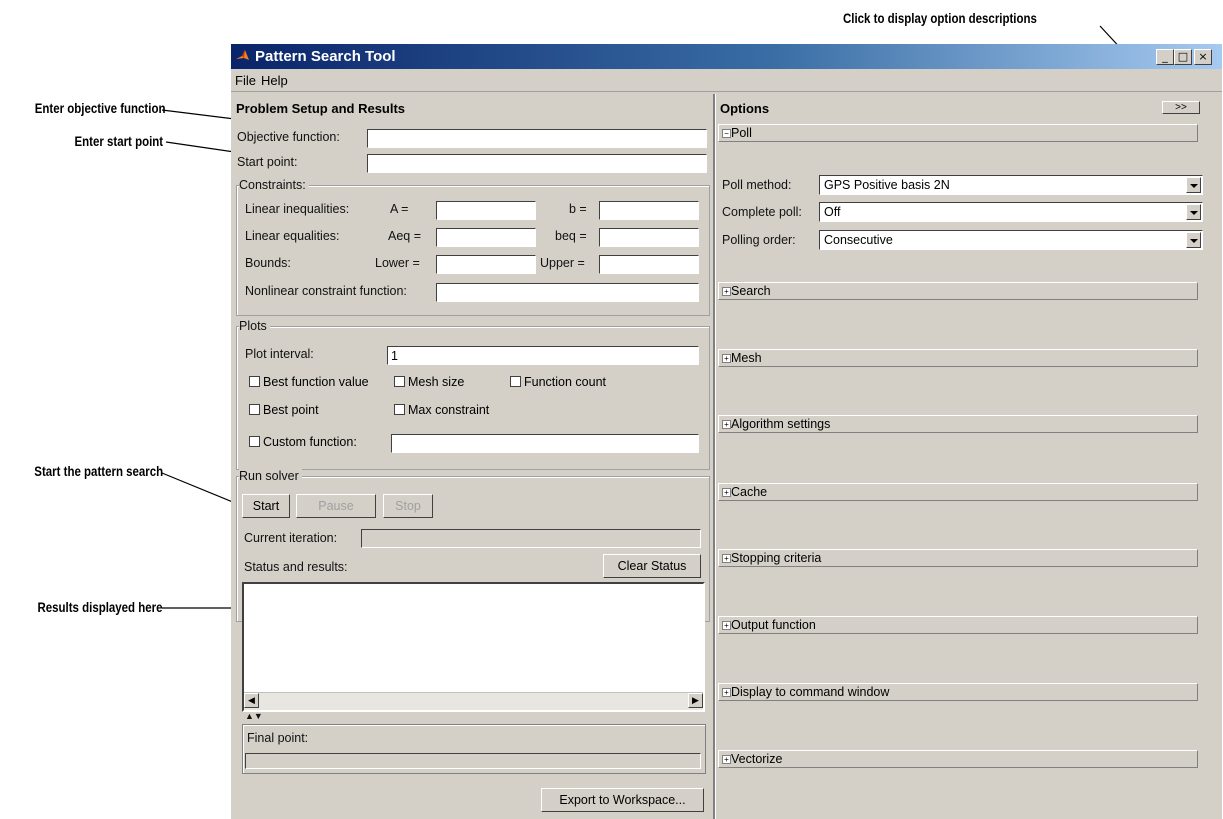 This screenshot has height=819, width=1223. I want to click on function-count-label: Function count, so click(565, 382).